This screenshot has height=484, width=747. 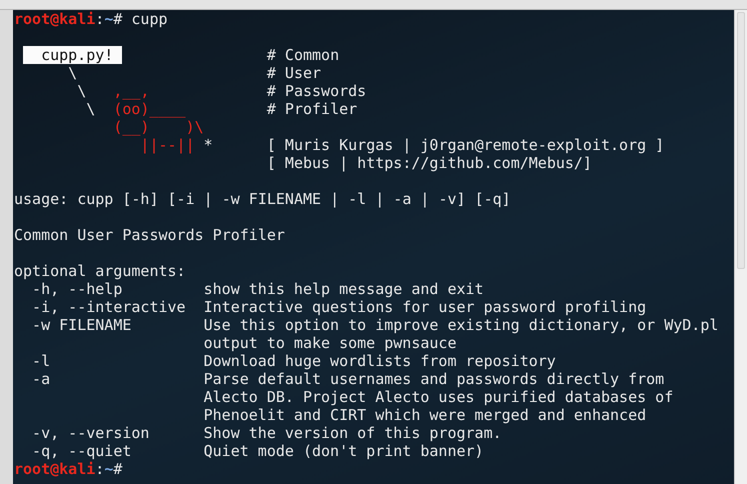 I want to click on description-text: Common User Passwords Profiler, so click(x=149, y=235).